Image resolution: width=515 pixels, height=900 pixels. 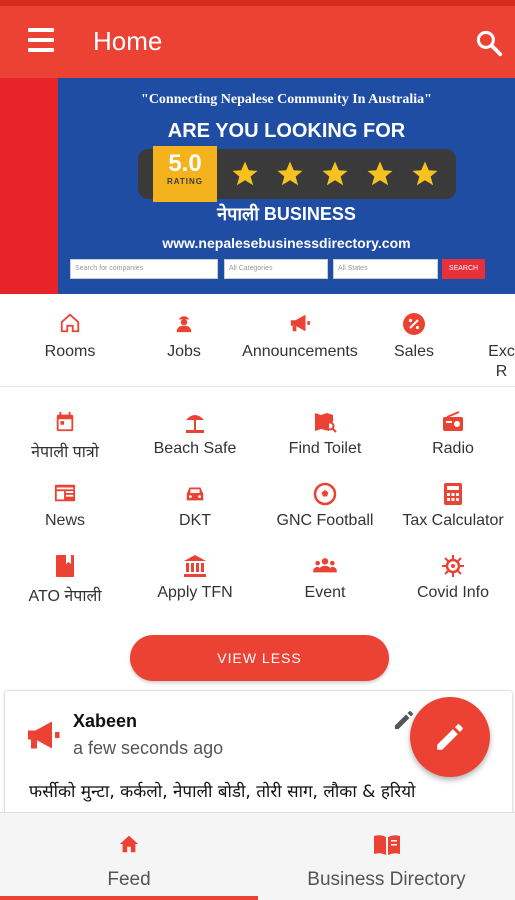 I want to click on feature-apply-tfn: Apply TFN, so click(x=195, y=578).